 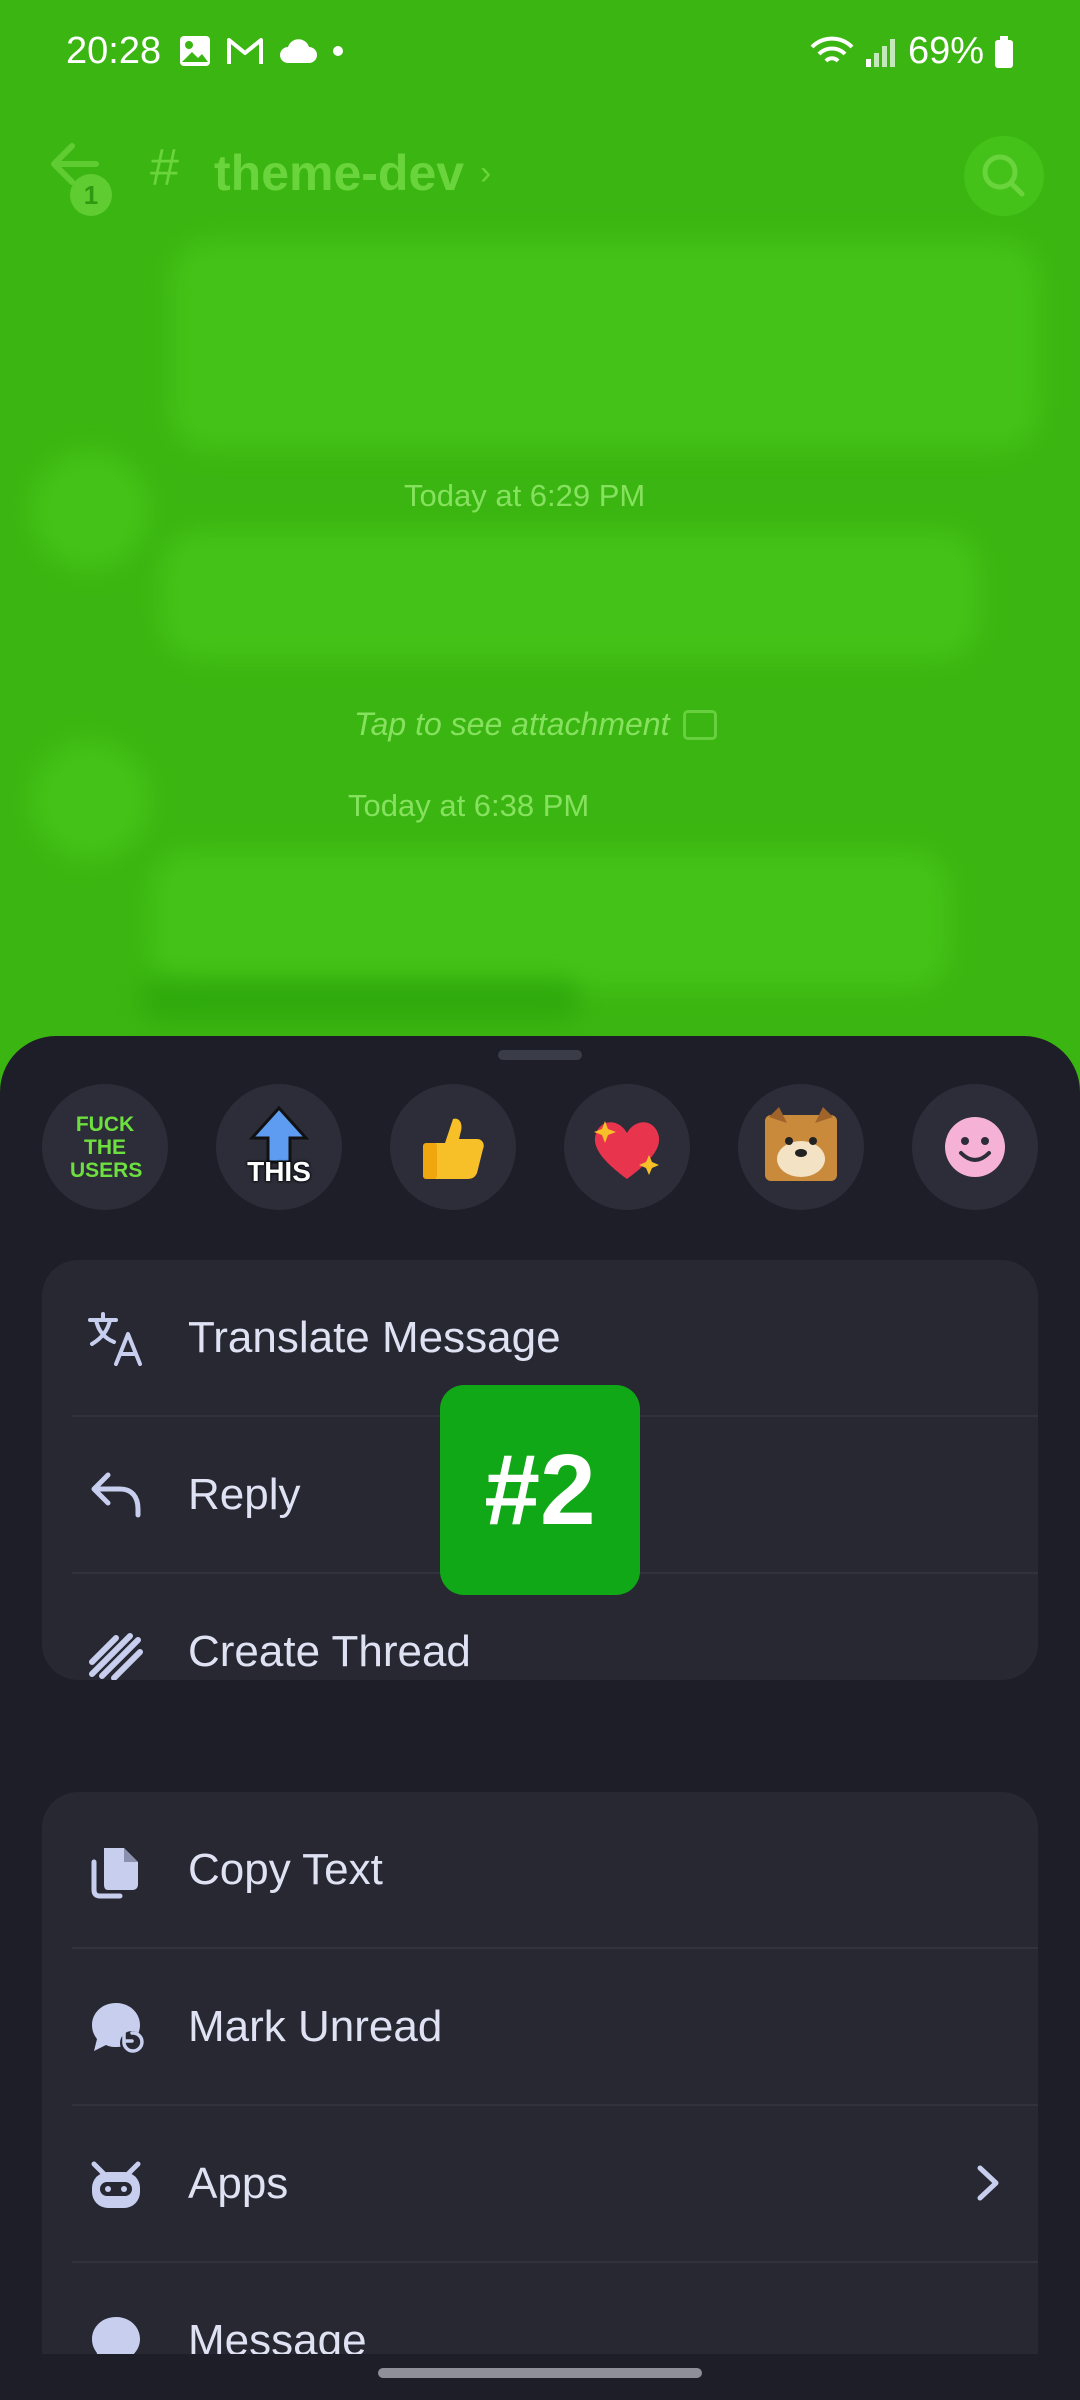 I want to click on smiley-icon, so click(x=975, y=1147).